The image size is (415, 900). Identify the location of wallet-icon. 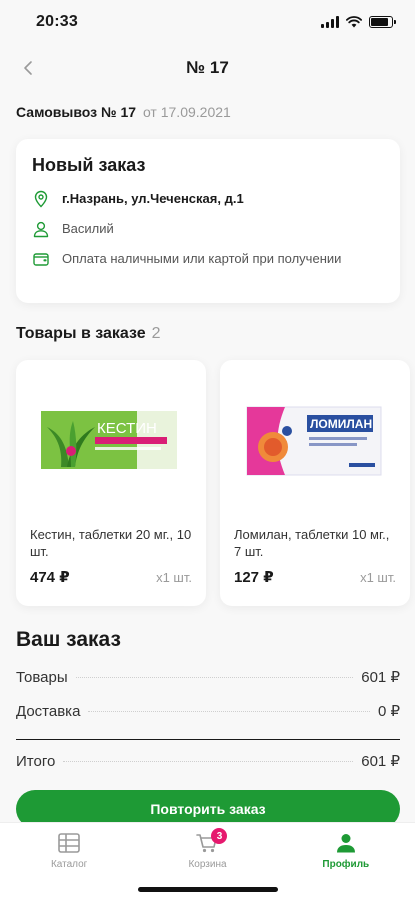
(41, 259).